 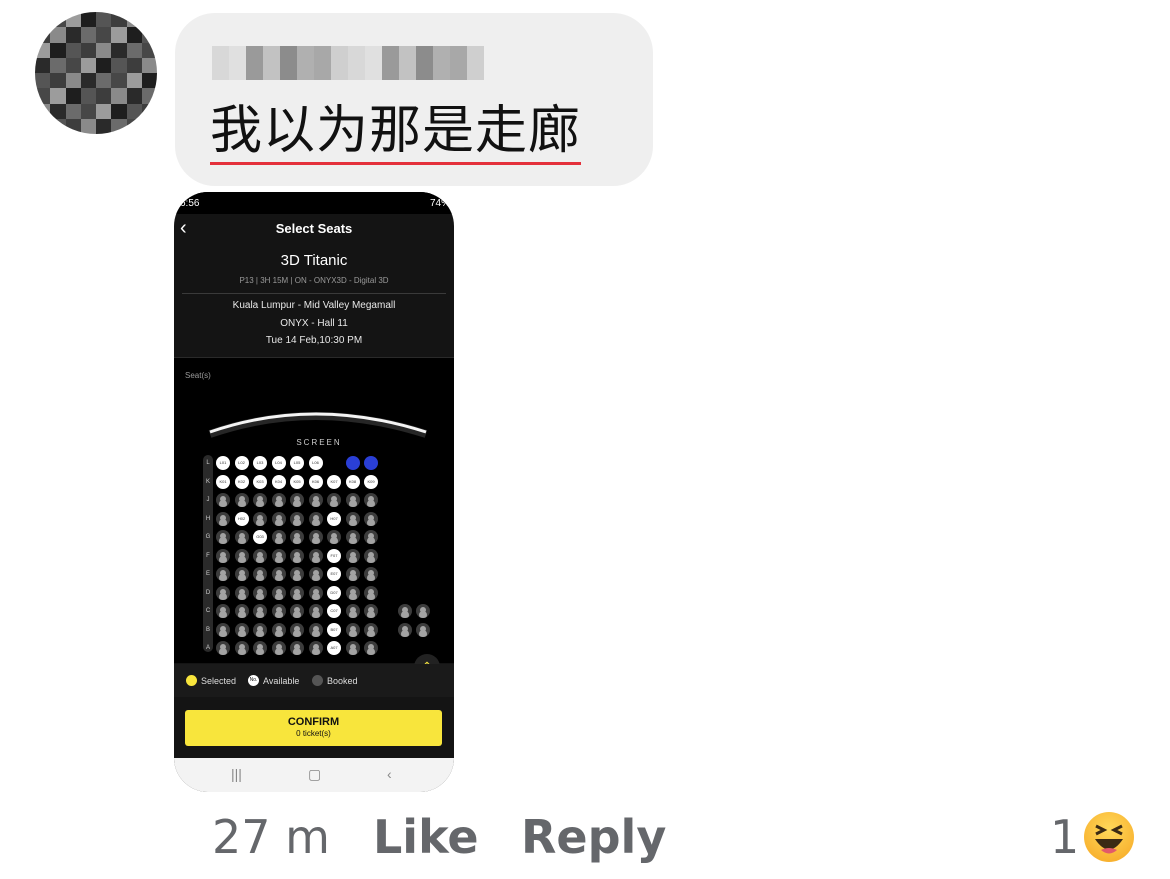 What do you see at coordinates (315, 463) in the screenshot?
I see `seat-available: L06` at bounding box center [315, 463].